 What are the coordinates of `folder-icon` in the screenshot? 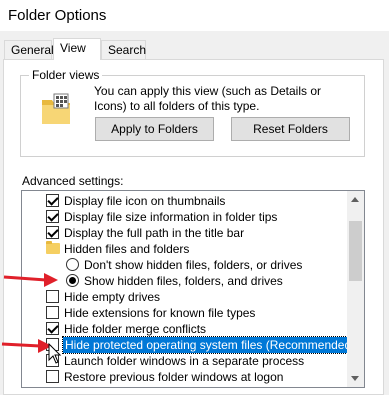 It's located at (53, 247).